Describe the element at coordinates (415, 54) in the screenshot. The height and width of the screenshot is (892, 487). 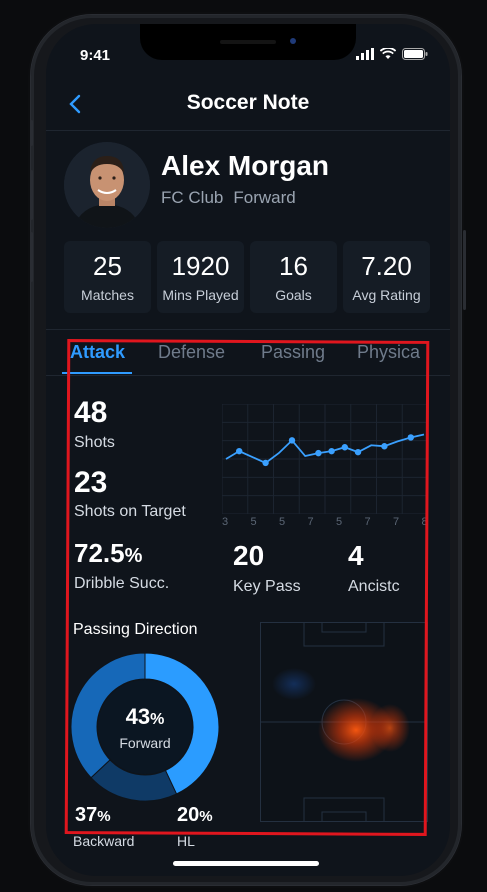
I see `battery-icon` at that location.